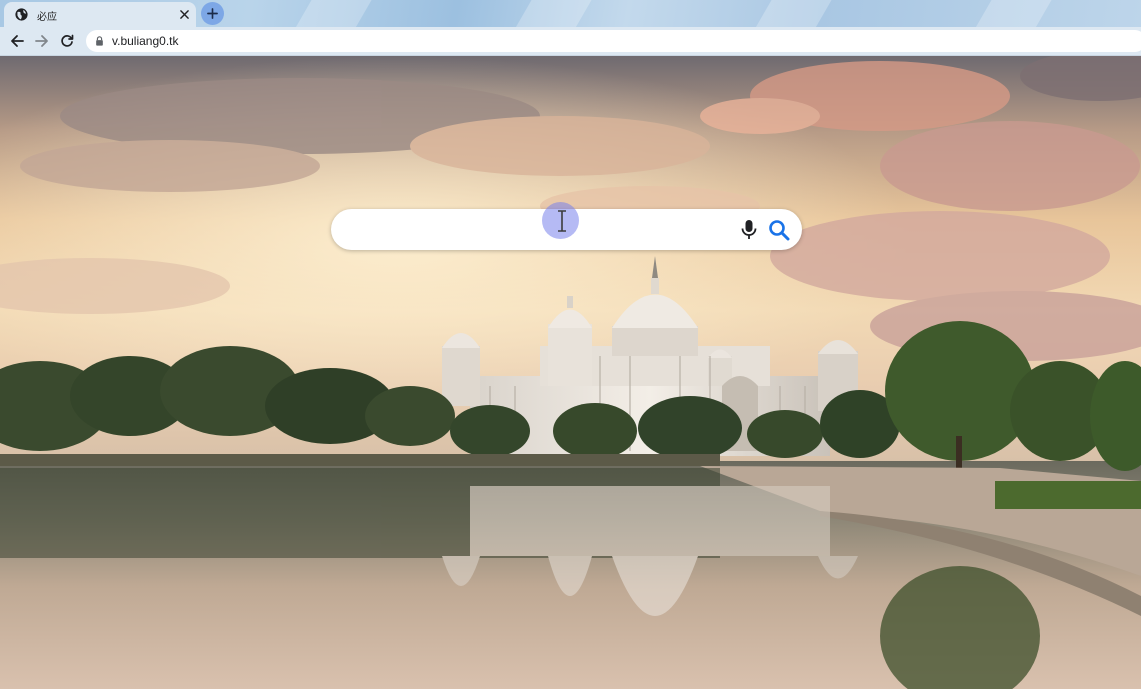 This screenshot has width=1141, height=689. What do you see at coordinates (779, 230) in the screenshot?
I see `search-icon` at bounding box center [779, 230].